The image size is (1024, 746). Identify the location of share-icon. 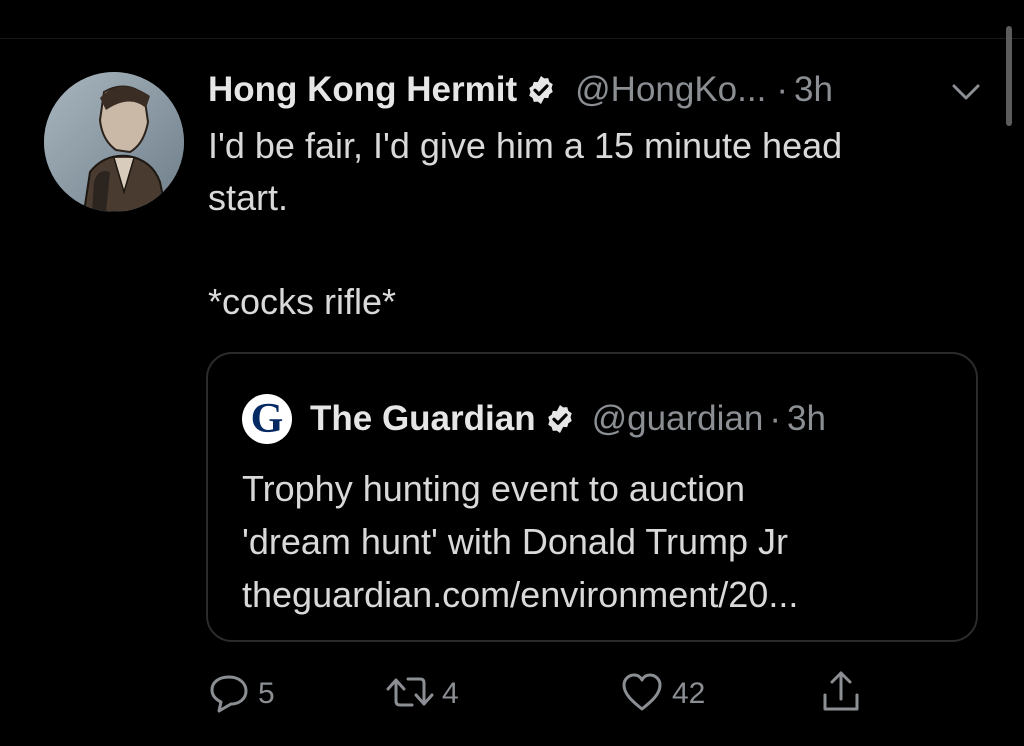
(841, 694).